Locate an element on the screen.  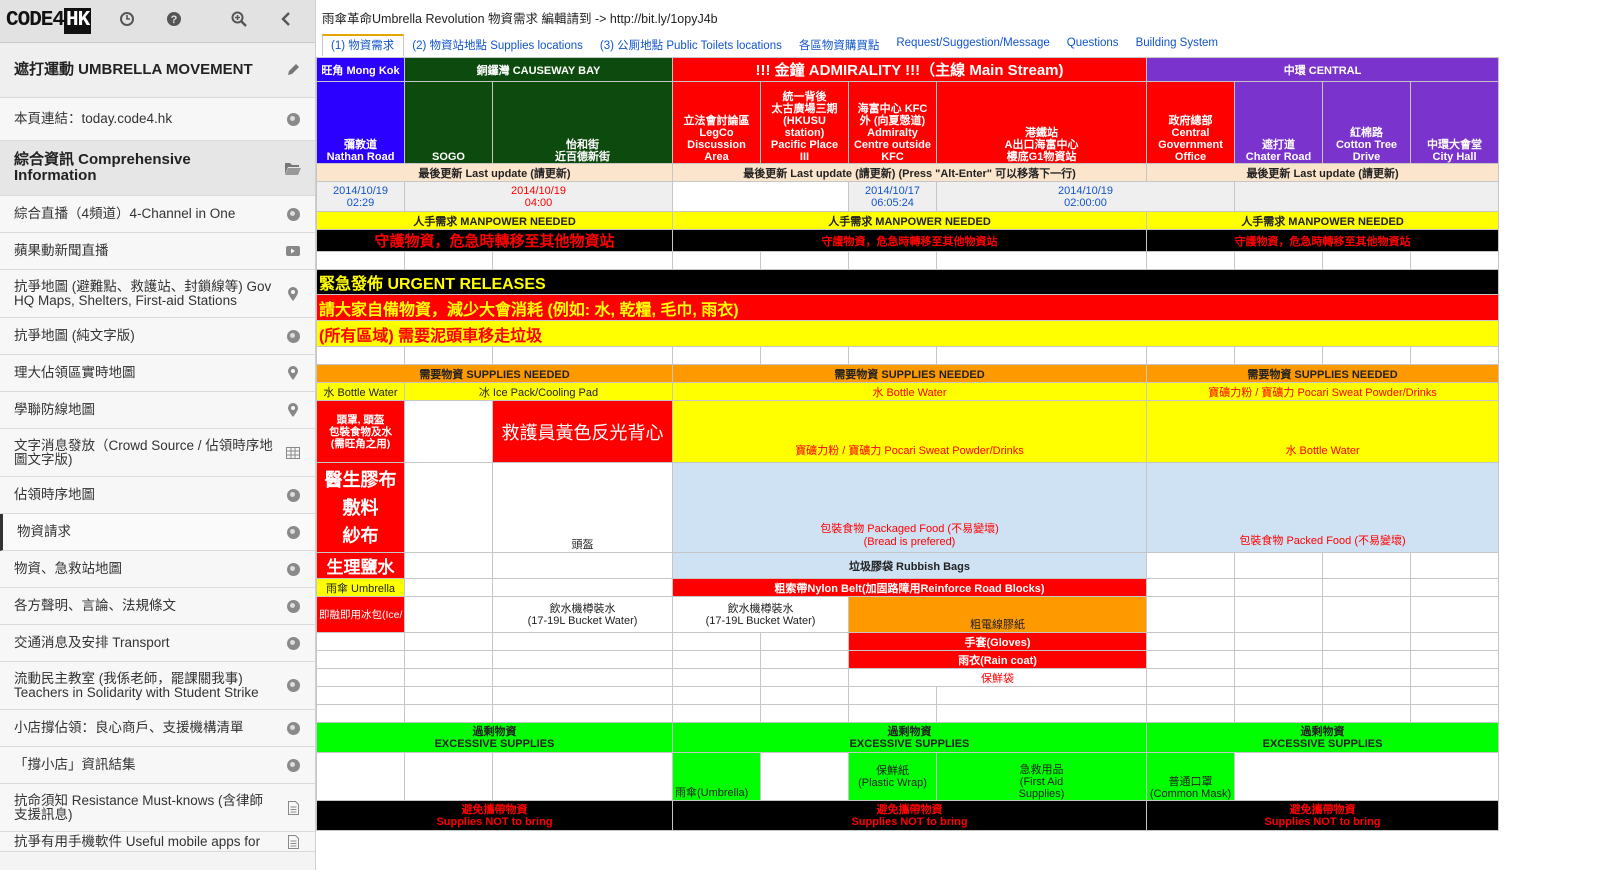
cell-22: 緊急發佈 URGENT RELEASES is located at coordinates (908, 282).